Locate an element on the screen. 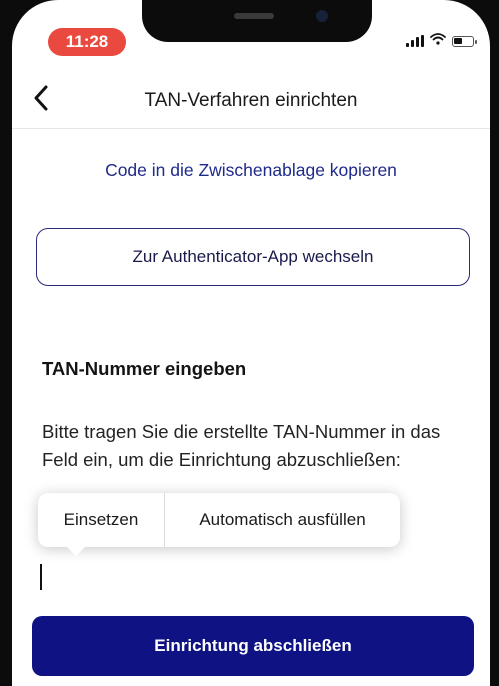  speaker-grille is located at coordinates (254, 16).